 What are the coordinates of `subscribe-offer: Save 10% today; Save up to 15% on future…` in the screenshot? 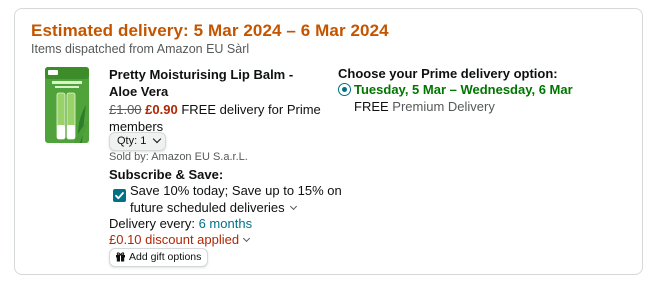 It's located at (237, 199).